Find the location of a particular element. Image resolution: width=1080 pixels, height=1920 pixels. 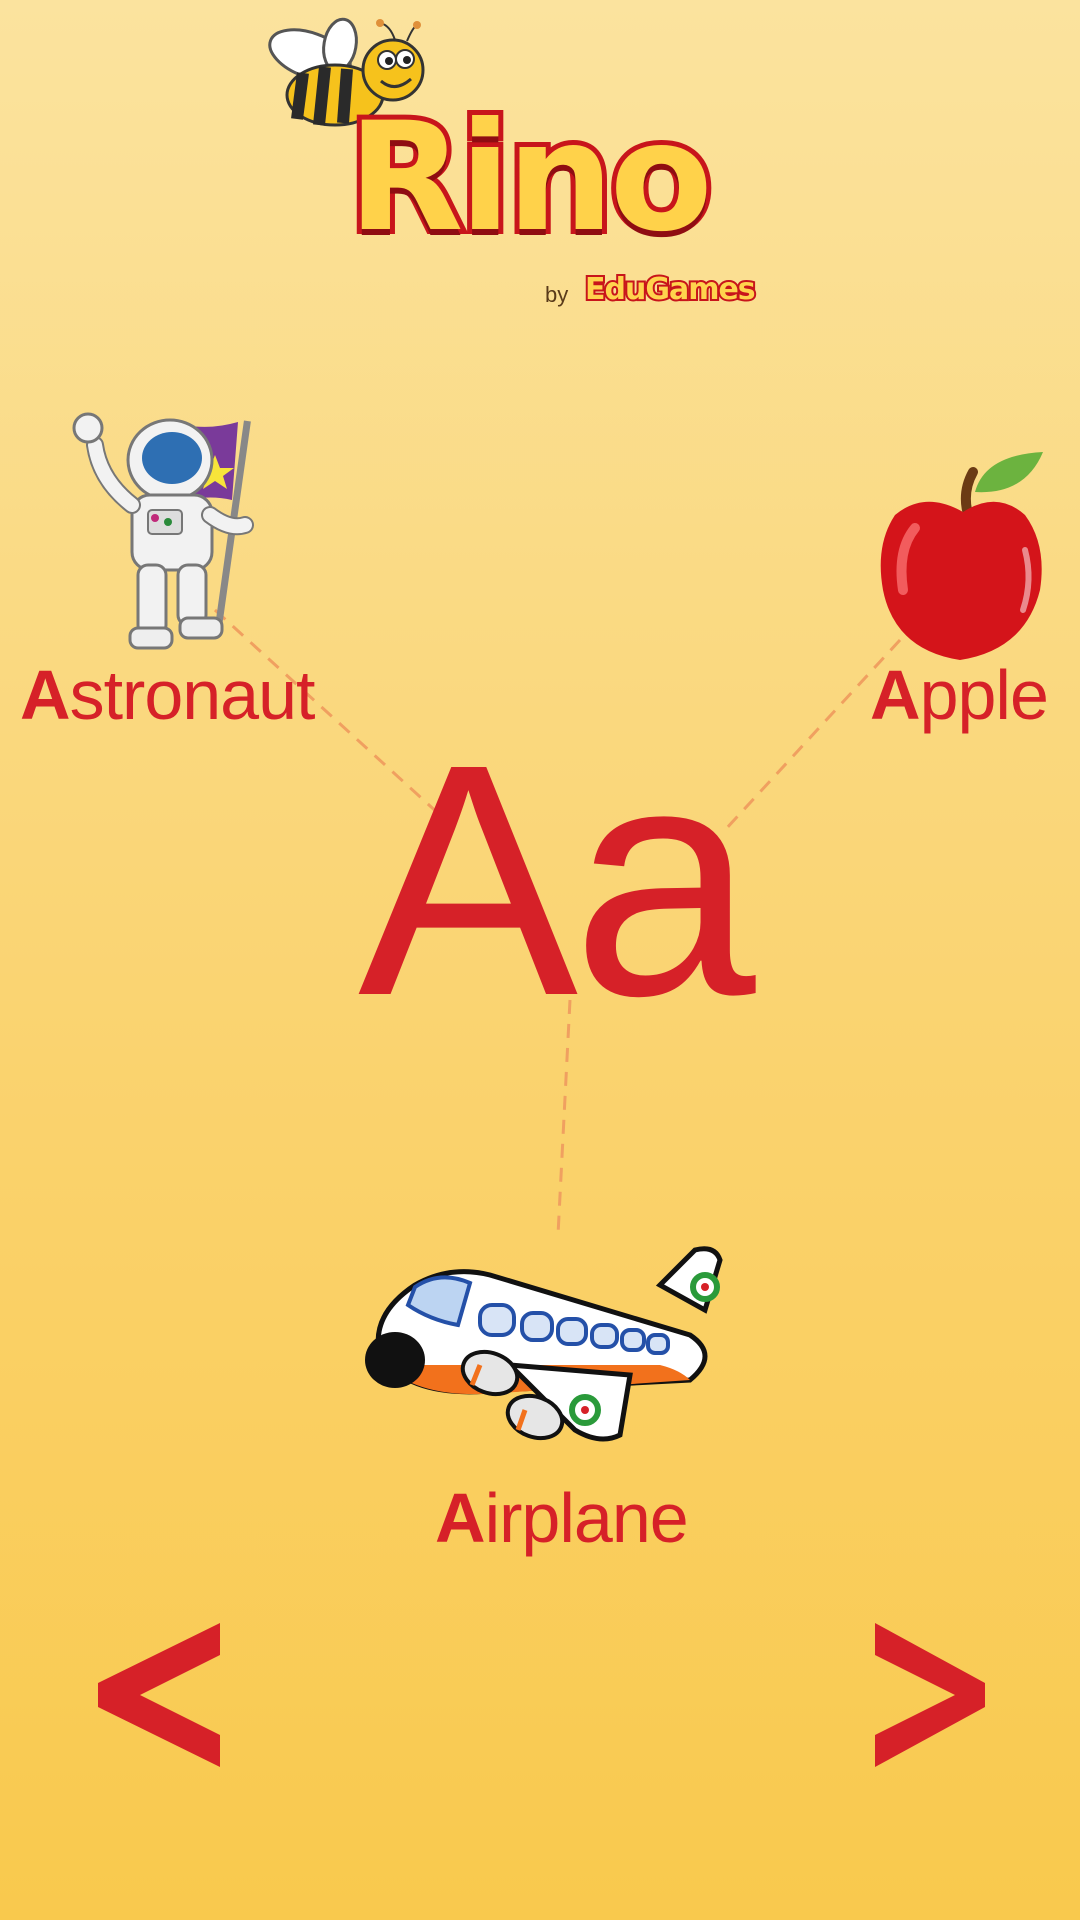

apple-icon is located at coordinates (962, 557).